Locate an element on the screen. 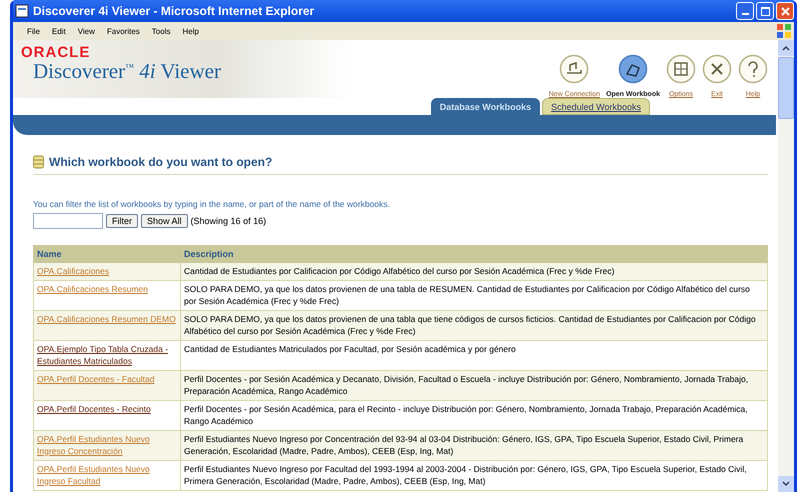  menu-item: View is located at coordinates (86, 31).